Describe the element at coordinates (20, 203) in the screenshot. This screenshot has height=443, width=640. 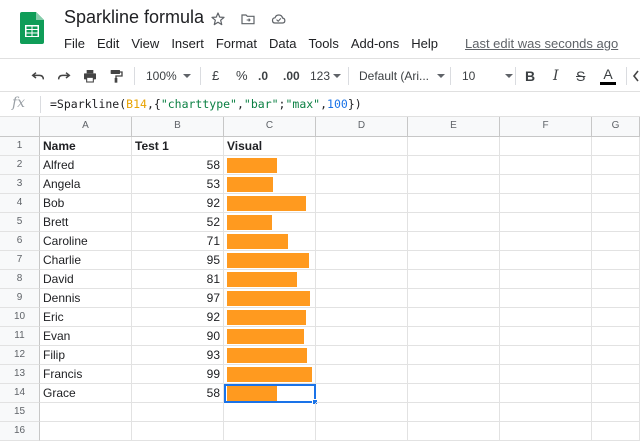
I see `row-header: 4` at that location.